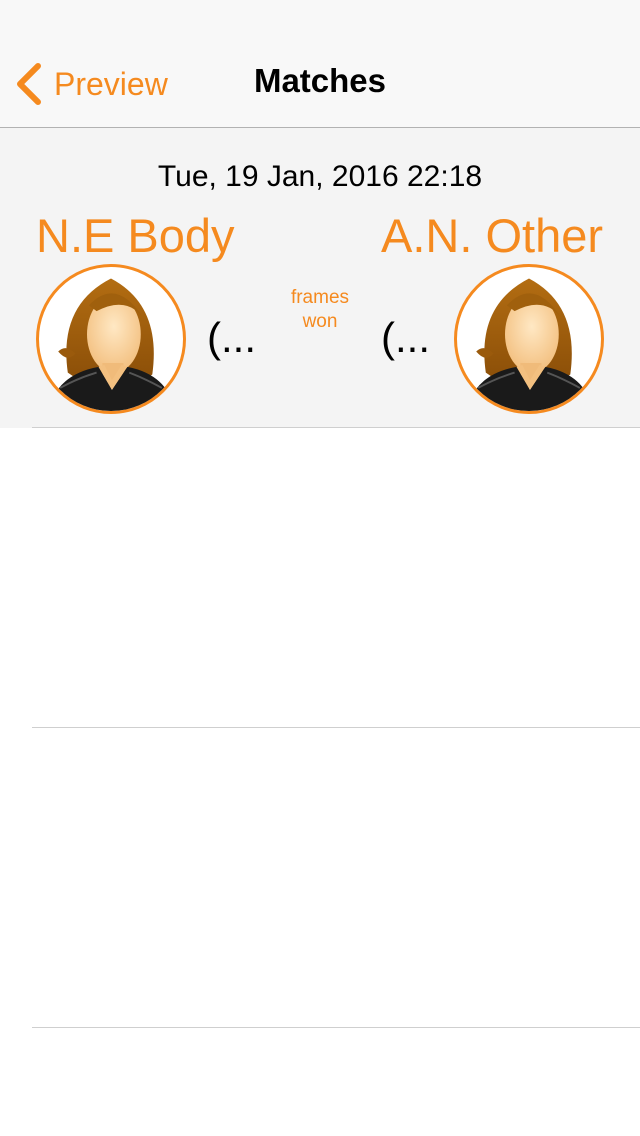  Describe the element at coordinates (135, 235) in the screenshot. I see `player1-name: N.E Body` at that location.